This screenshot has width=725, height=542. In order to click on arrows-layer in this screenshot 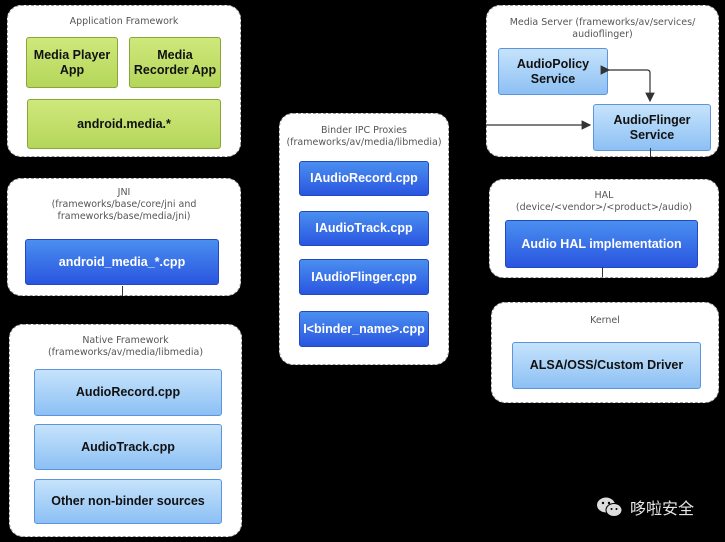, I will do `click(570, 97)`.